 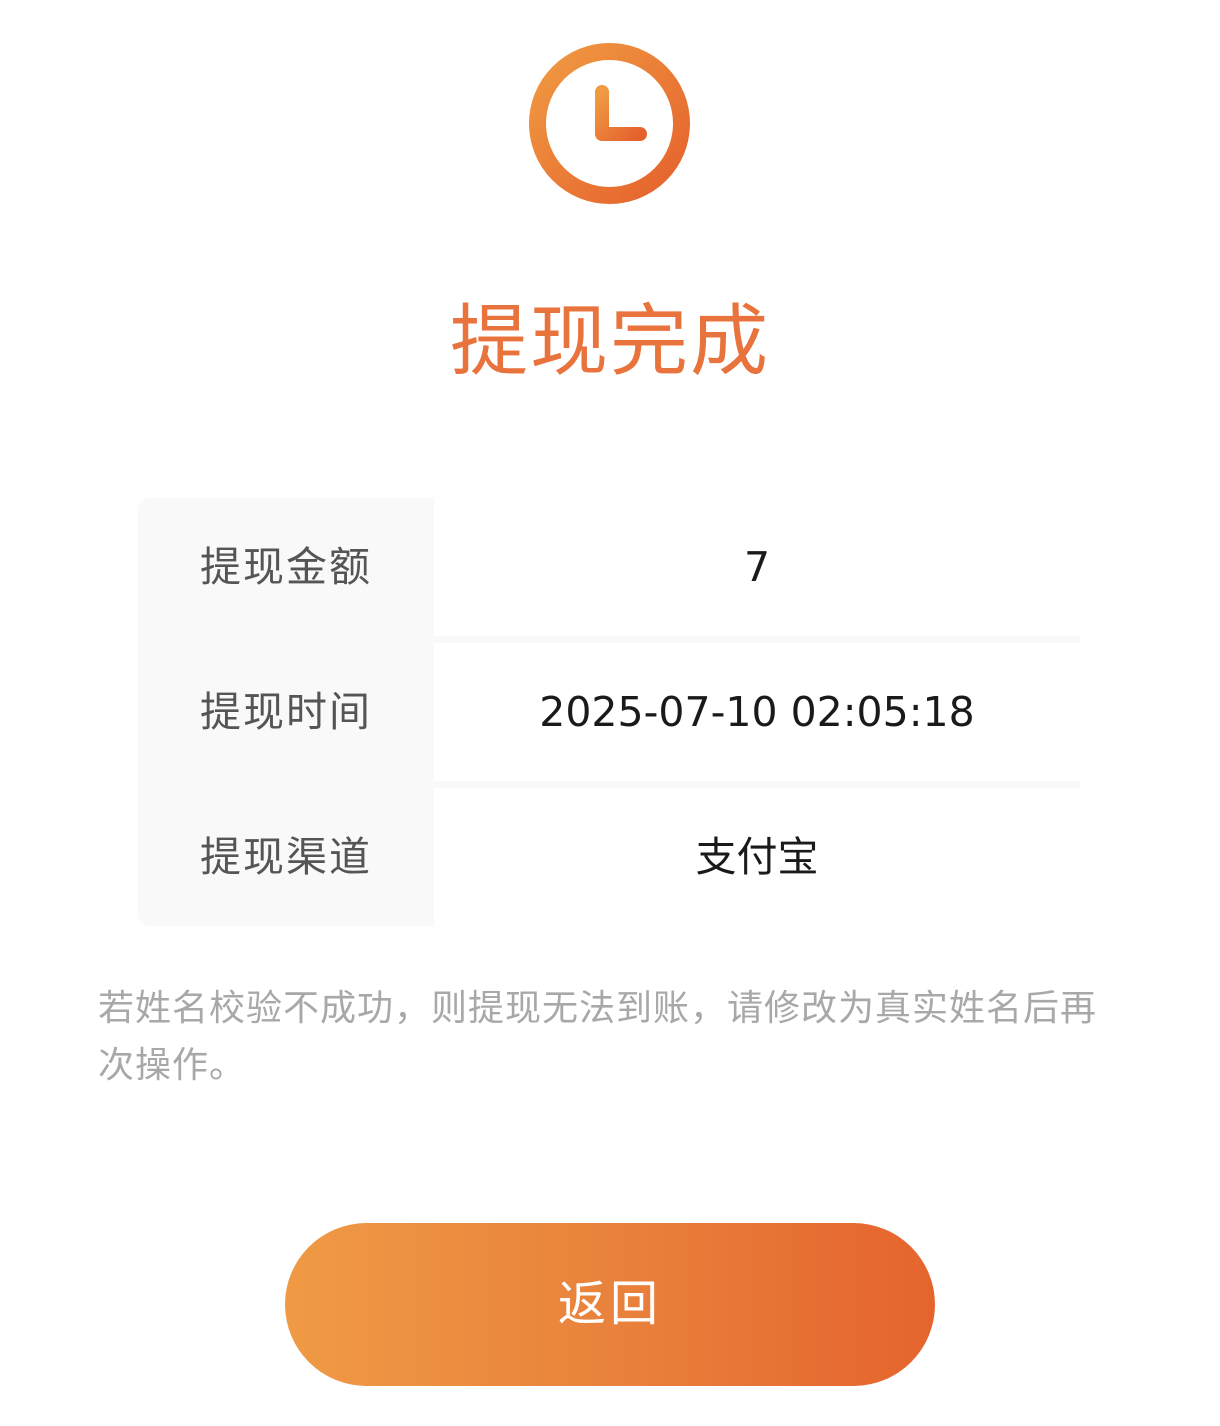 I want to click on name-verification-notice: 若姓名校验不成功，则提现无法到账，请修改为真实姓名后再次操作。, so click(x=598, y=1037).